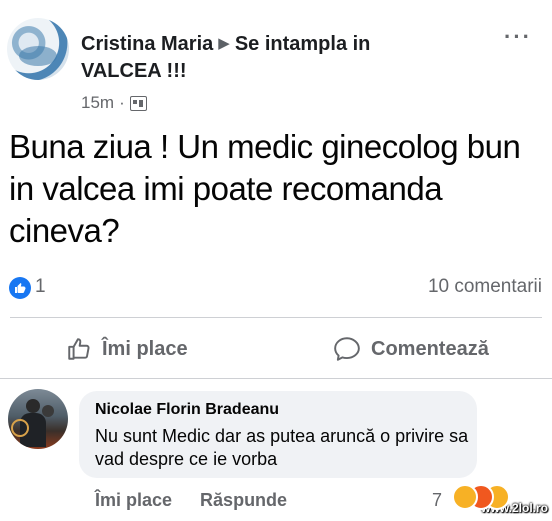 The width and height of the screenshot is (552, 521). Describe the element at coordinates (347, 349) in the screenshot. I see `comment-bubble-icon` at that location.